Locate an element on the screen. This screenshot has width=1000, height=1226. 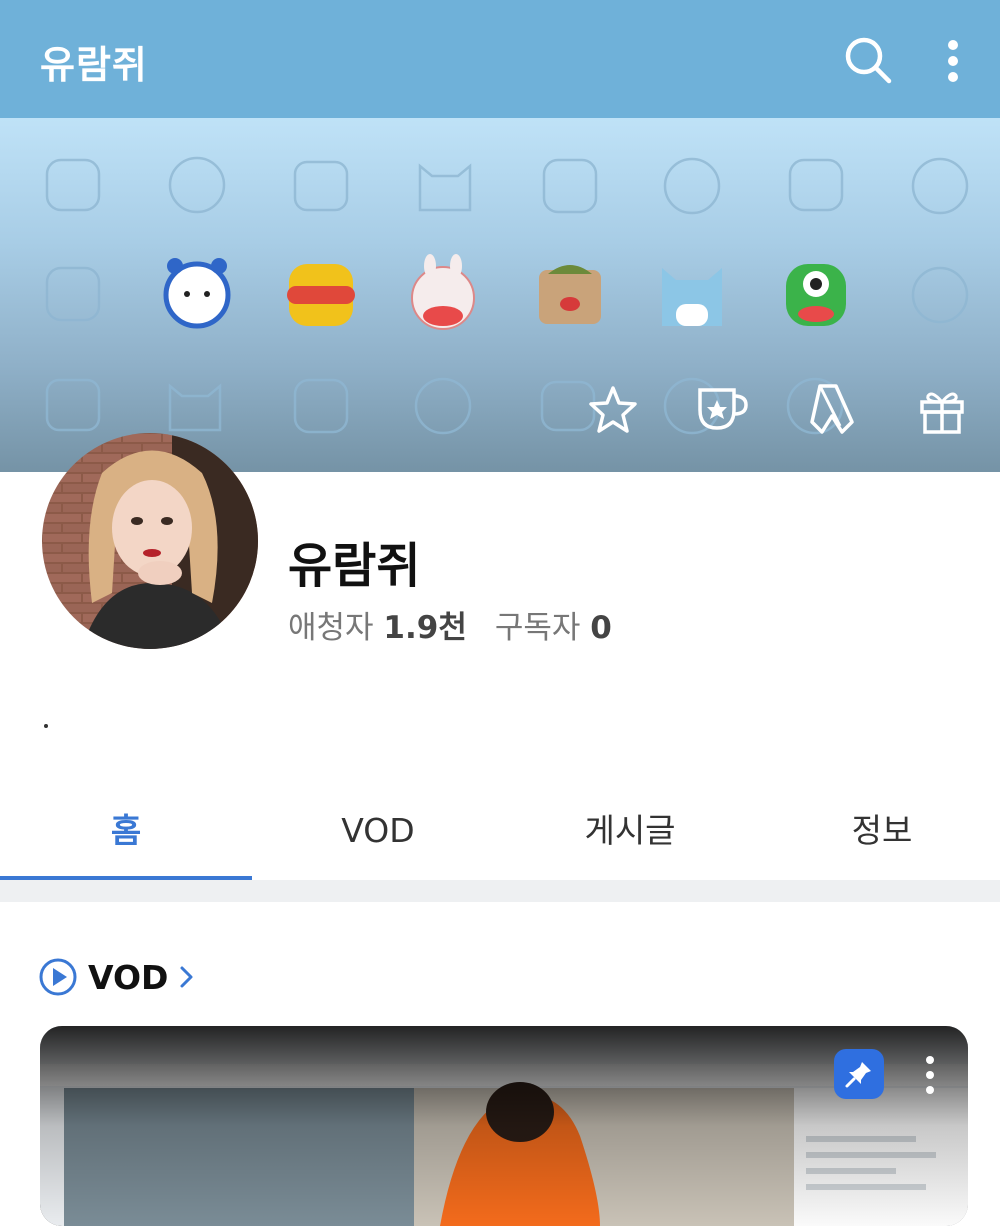
app-bar: 유람쥐 is located at coordinates (500, 59).